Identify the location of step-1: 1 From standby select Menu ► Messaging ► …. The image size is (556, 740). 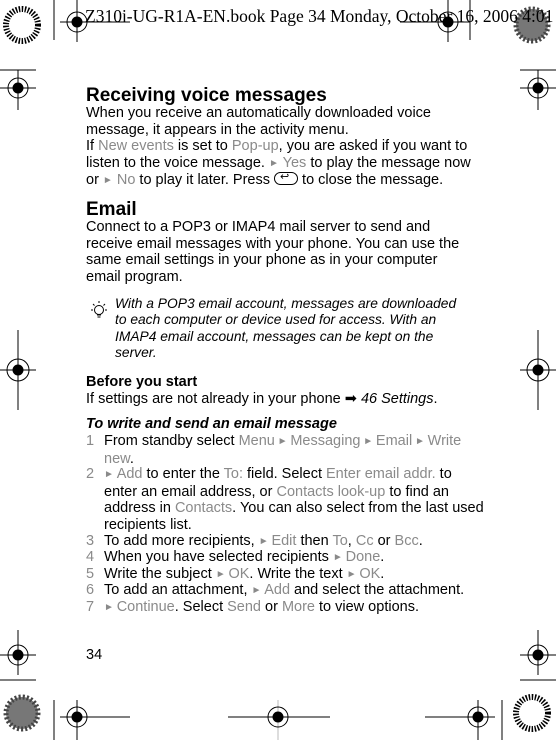
(286, 450).